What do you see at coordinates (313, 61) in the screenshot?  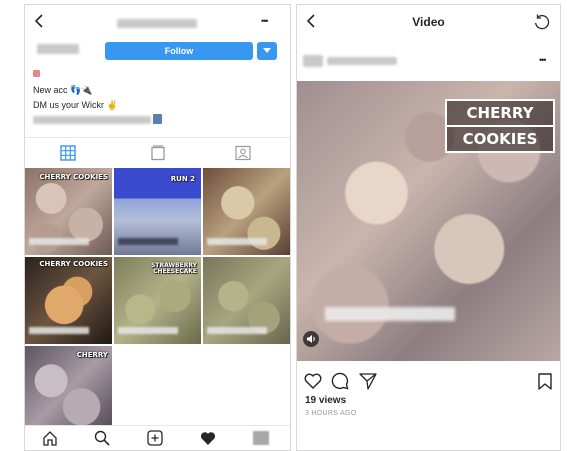 I see `post-avatar` at bounding box center [313, 61].